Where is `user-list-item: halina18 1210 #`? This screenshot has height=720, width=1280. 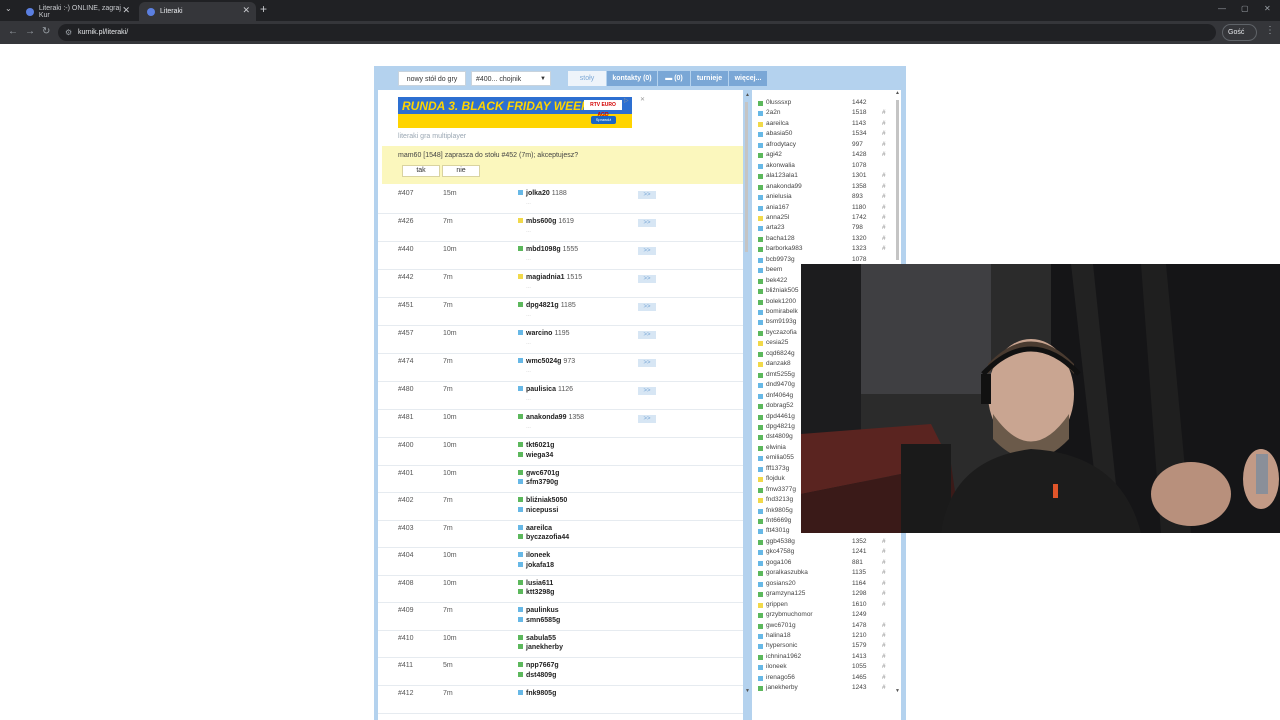
user-list-item: halina18 1210 # is located at coordinates (826, 637).